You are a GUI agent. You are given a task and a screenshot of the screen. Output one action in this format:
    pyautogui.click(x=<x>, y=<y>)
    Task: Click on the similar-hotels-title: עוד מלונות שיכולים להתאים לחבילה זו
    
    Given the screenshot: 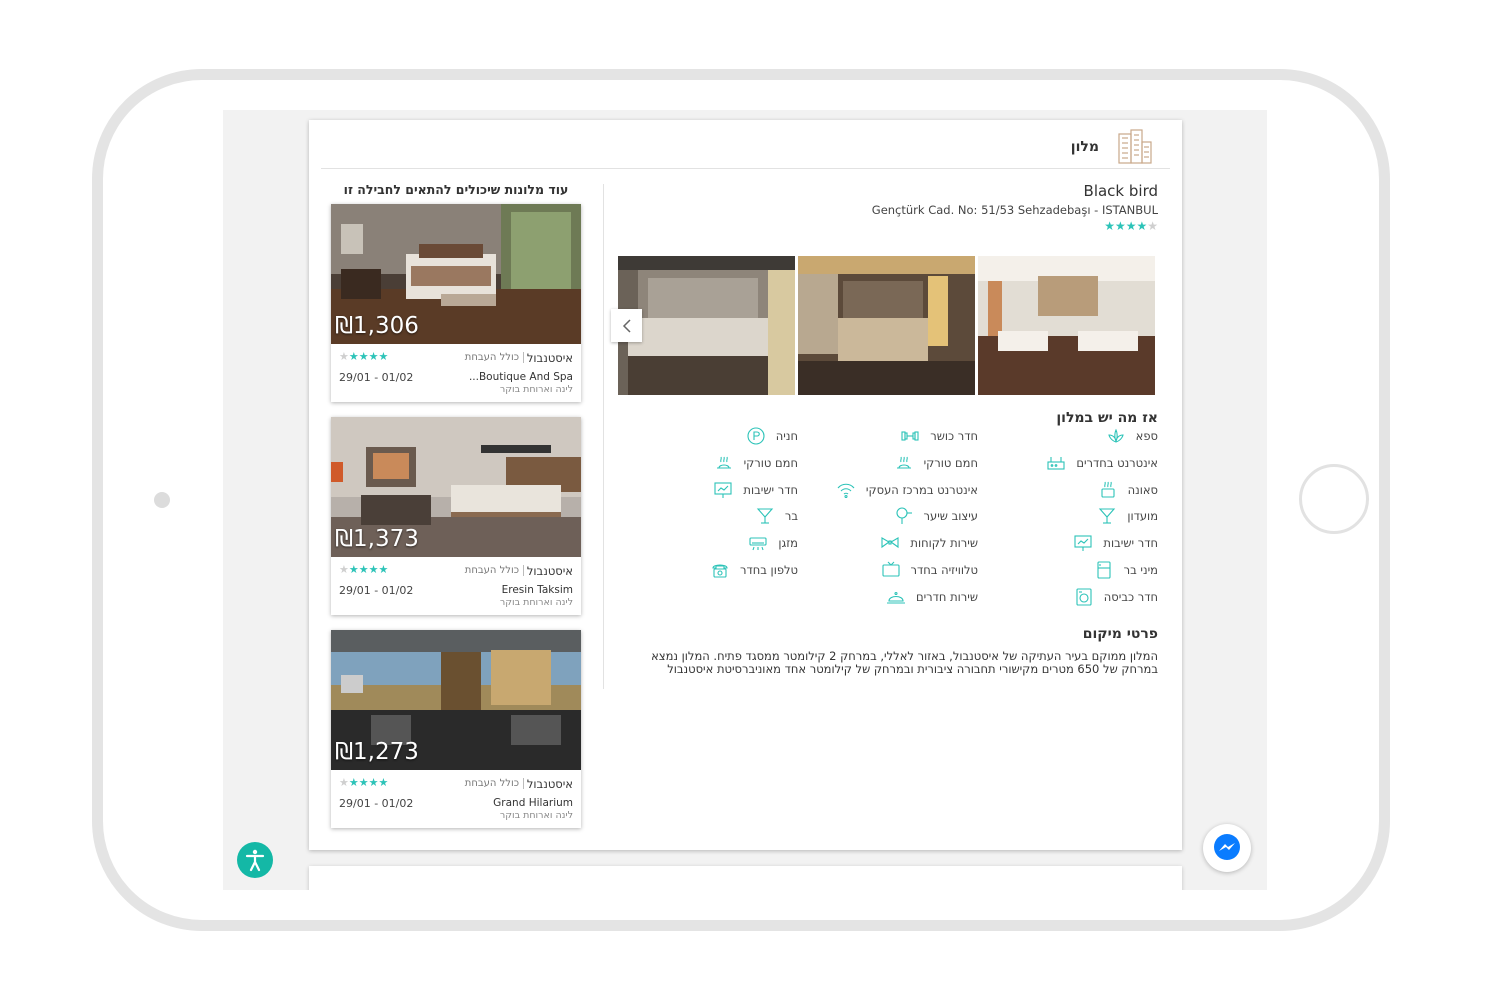 What is the action you would take?
    pyautogui.click(x=456, y=189)
    